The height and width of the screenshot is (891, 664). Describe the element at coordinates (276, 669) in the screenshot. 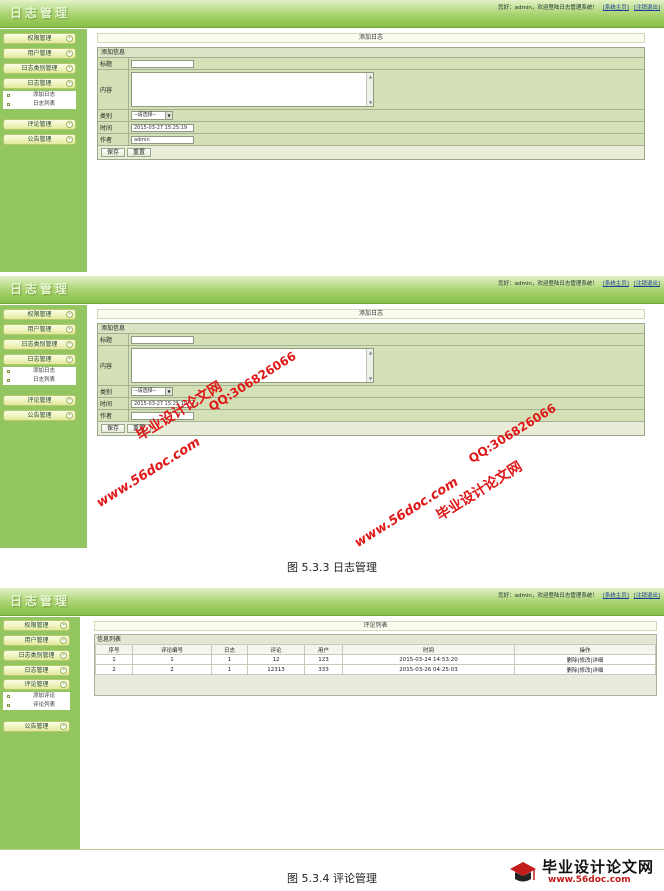

I see `table-cell: 12313` at that location.